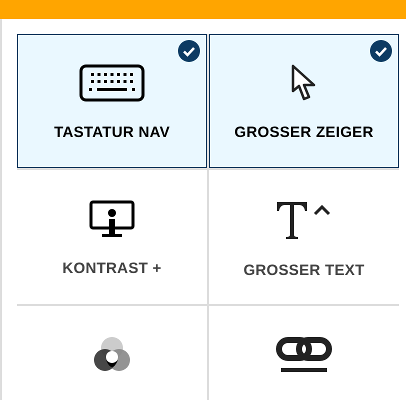 The height and width of the screenshot is (400, 406). What do you see at coordinates (304, 220) in the screenshot?
I see `text-size-icon` at bounding box center [304, 220].